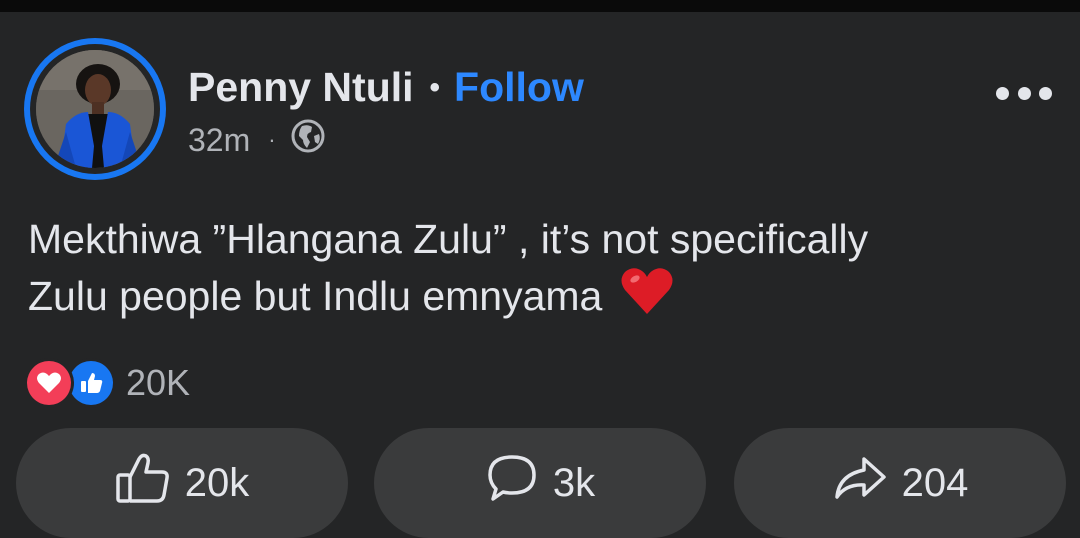 Image resolution: width=1080 pixels, height=538 pixels. I want to click on share-arrow-icon, so click(860, 483).